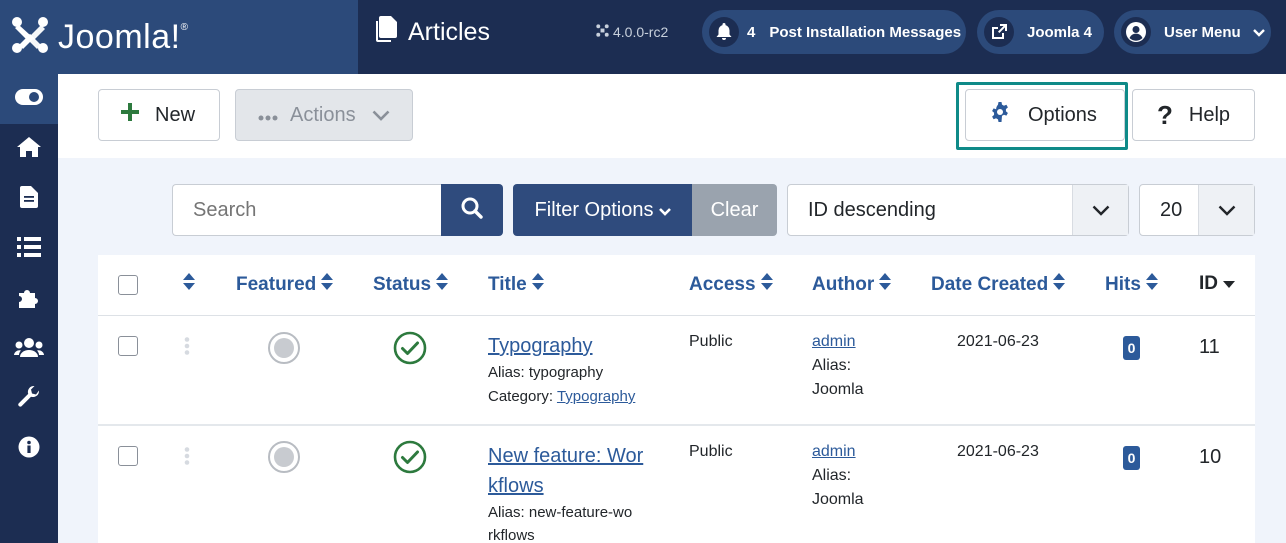 The width and height of the screenshot is (1286, 543). I want to click on column-header-id: ID, so click(1217, 284).